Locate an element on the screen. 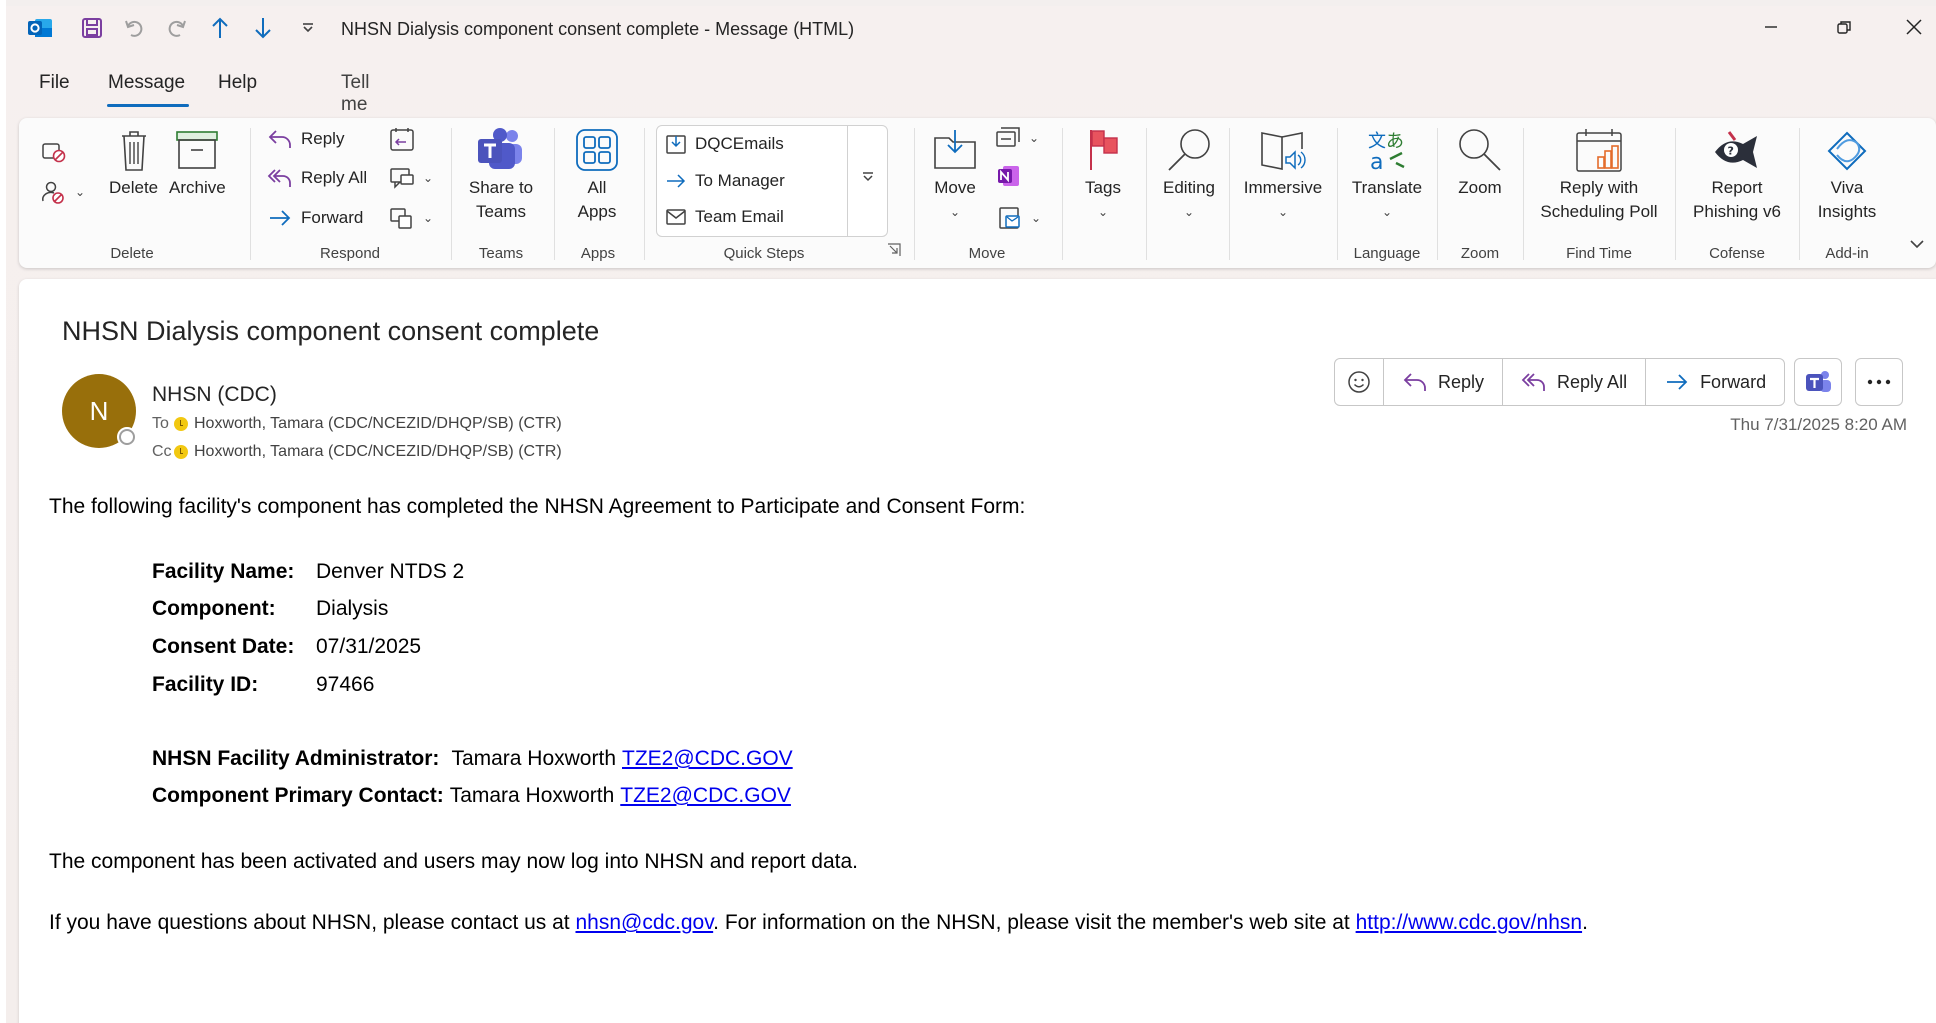 This screenshot has height=1023, width=1936. im-reply-icon: ⌄ is located at coordinates (411, 178).